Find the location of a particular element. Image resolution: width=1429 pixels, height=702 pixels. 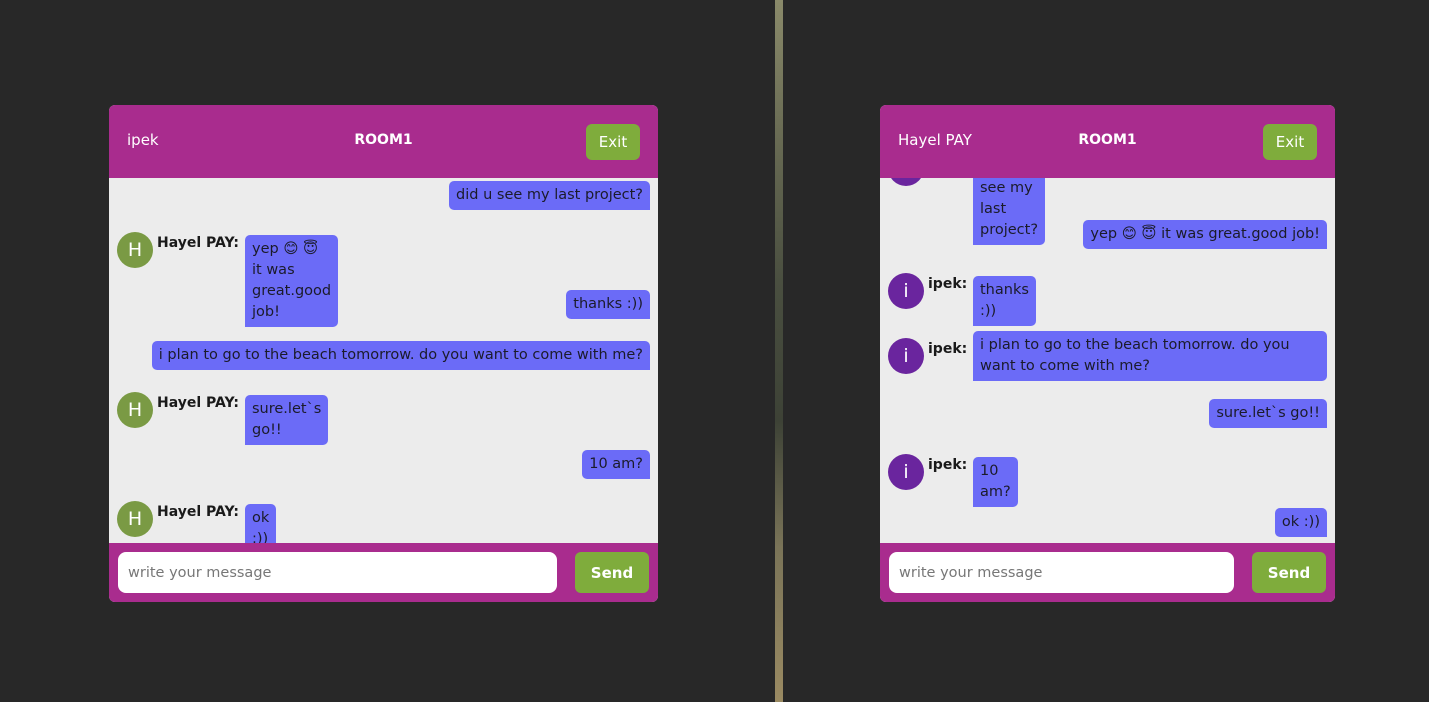

chat-header: Hayel PAY ROOM1 Exit is located at coordinates (1107, 141).